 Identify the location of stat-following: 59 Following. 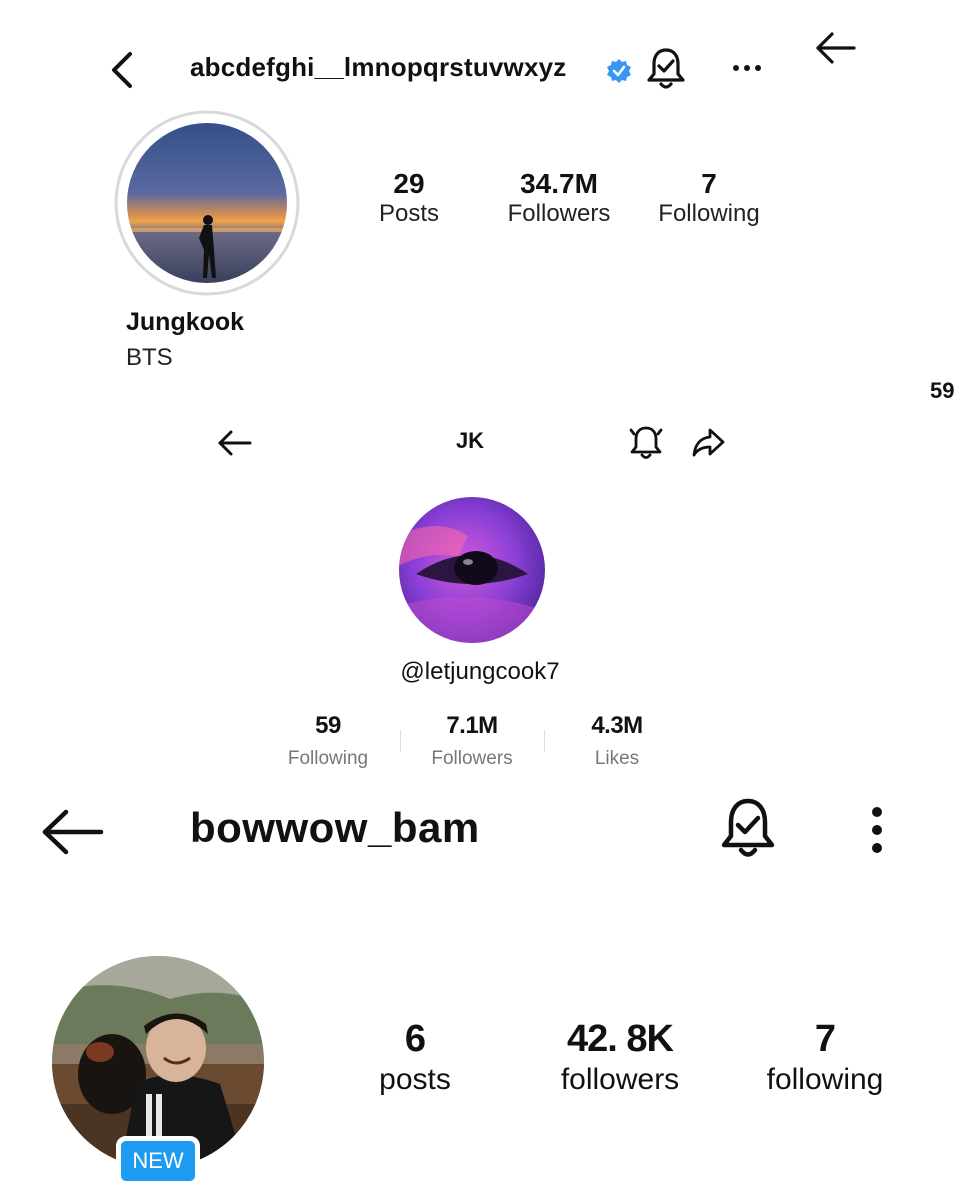
(328, 741).